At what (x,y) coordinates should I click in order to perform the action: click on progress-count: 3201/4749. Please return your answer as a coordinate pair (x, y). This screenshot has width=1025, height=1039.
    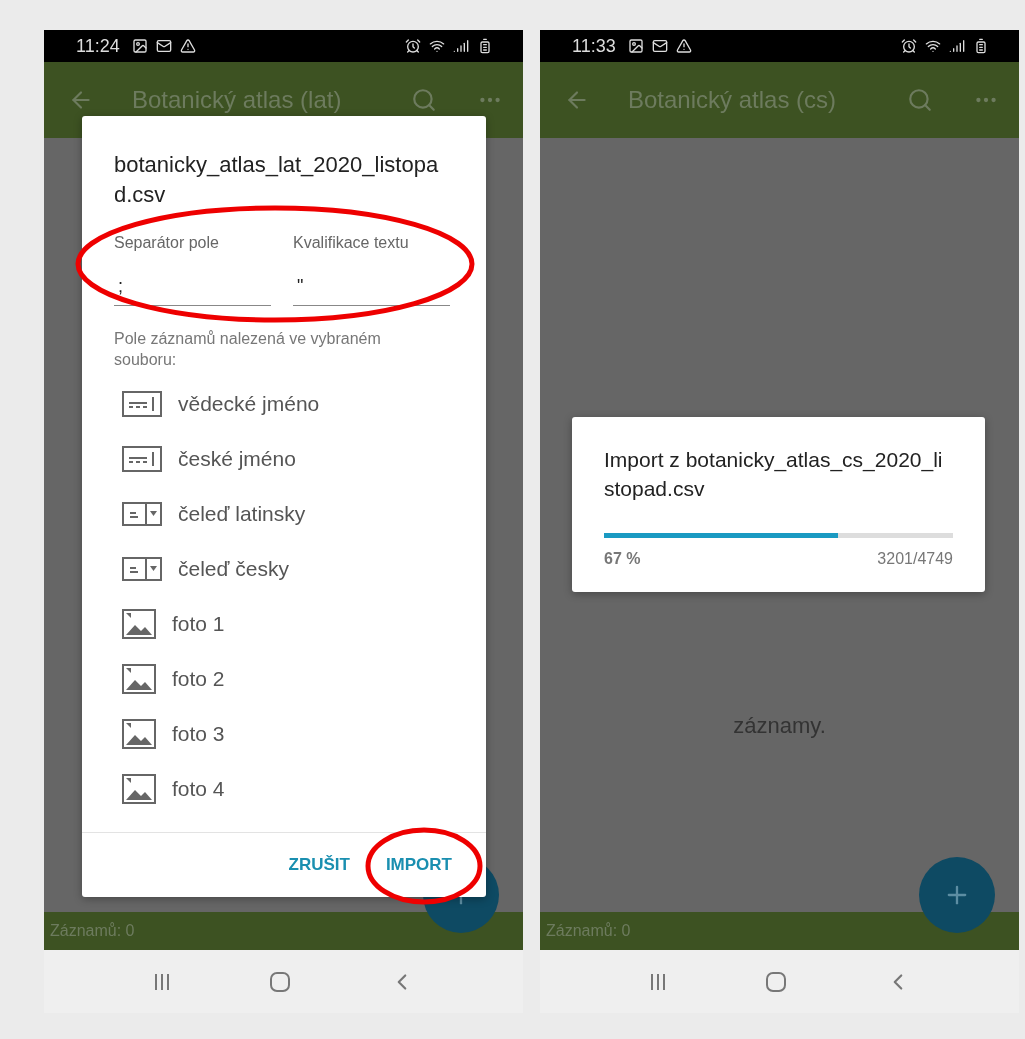
    Looking at the image, I should click on (915, 559).